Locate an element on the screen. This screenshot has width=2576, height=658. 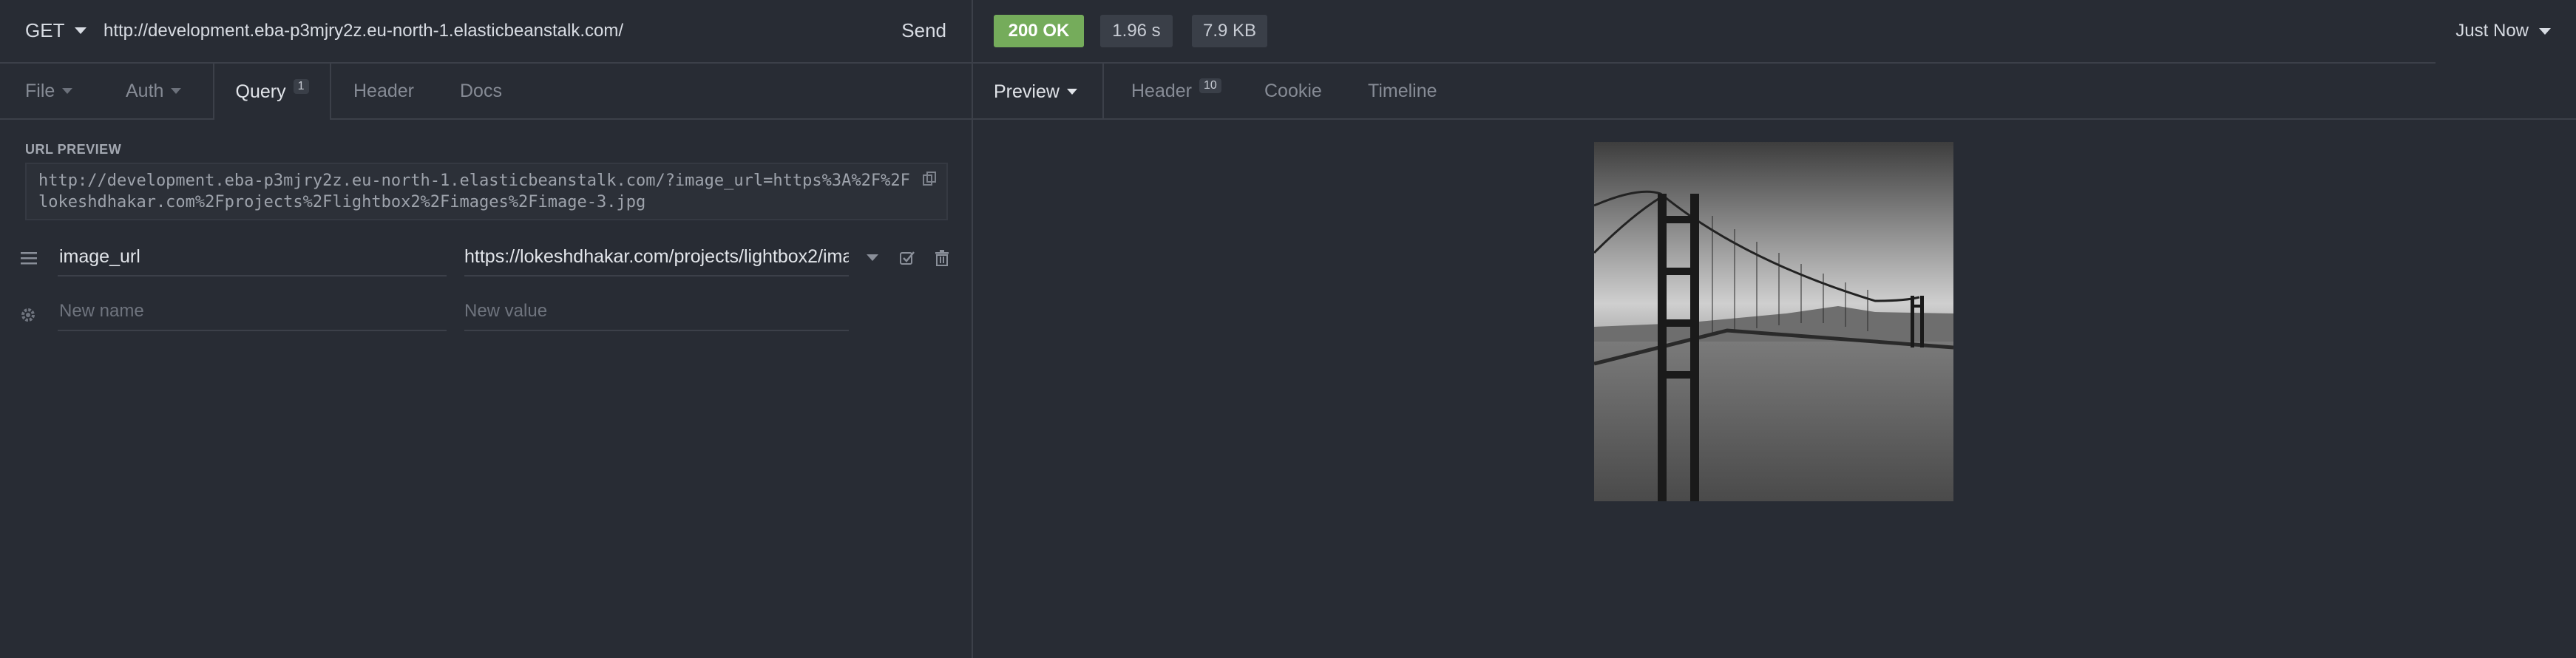
checkbox-icon is located at coordinates (907, 258).